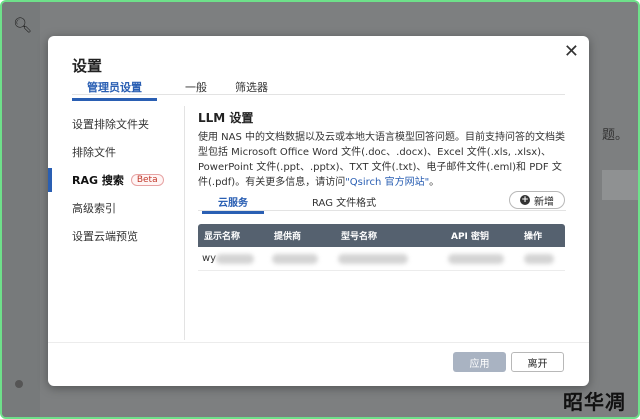 The width and height of the screenshot is (640, 419). Describe the element at coordinates (184, 223) in the screenshot. I see `sidebar-divider` at that location.